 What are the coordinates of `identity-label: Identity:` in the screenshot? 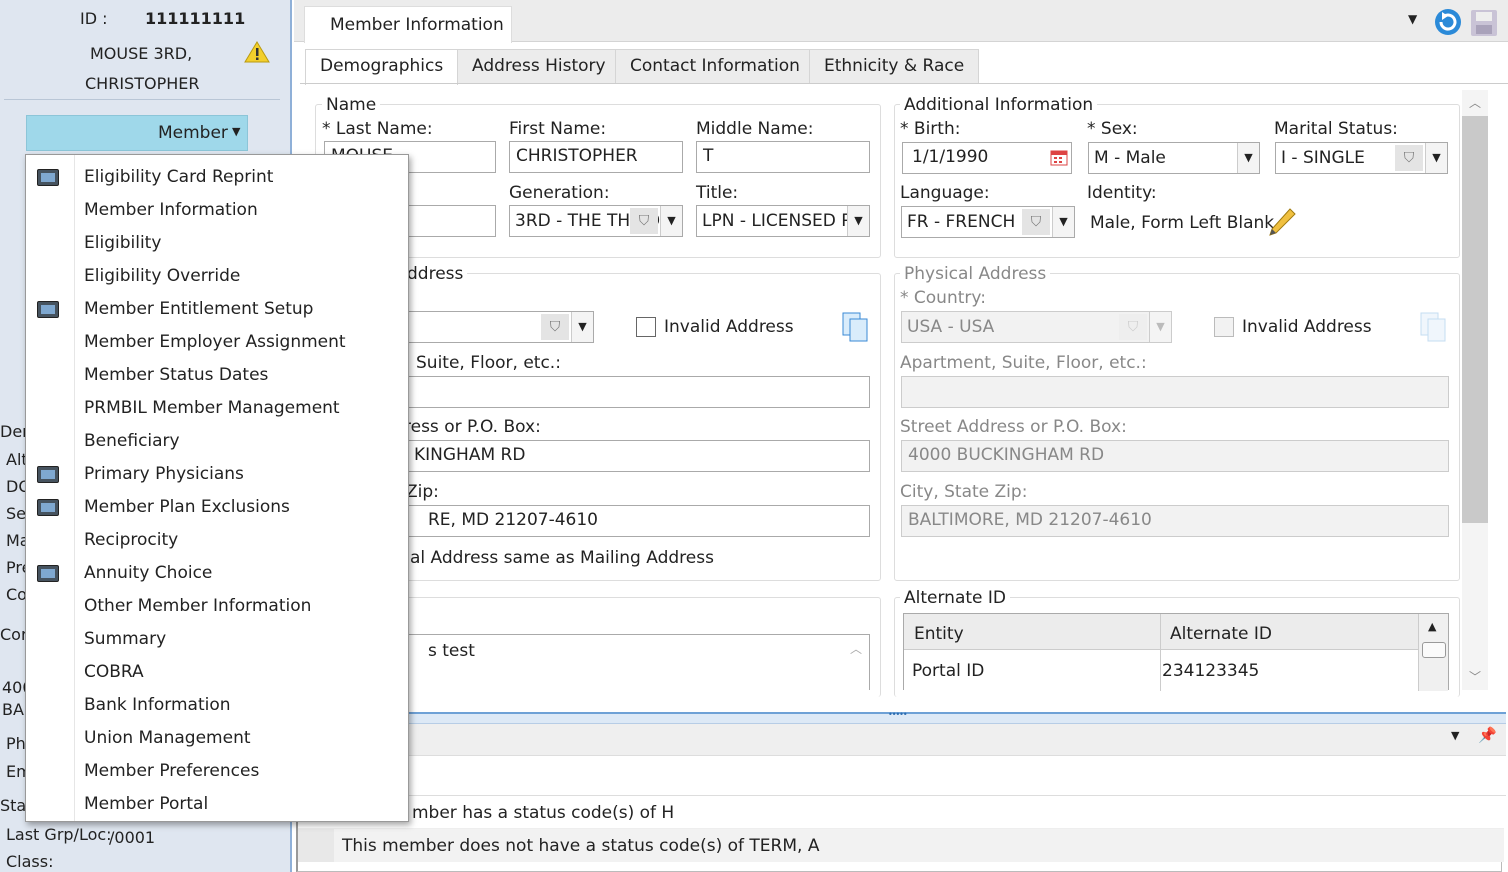 It's located at (1122, 193).